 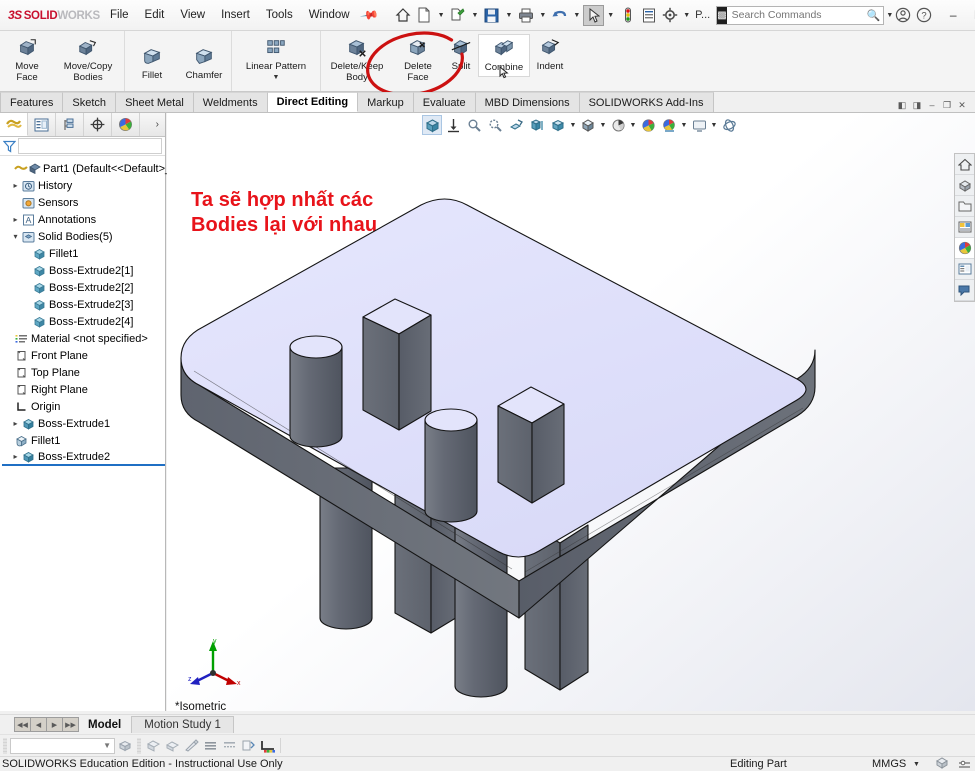 What do you see at coordinates (83, 236) in the screenshot?
I see `tree-item-solid-bodies: ▾ Solid Bodies(5)` at bounding box center [83, 236].